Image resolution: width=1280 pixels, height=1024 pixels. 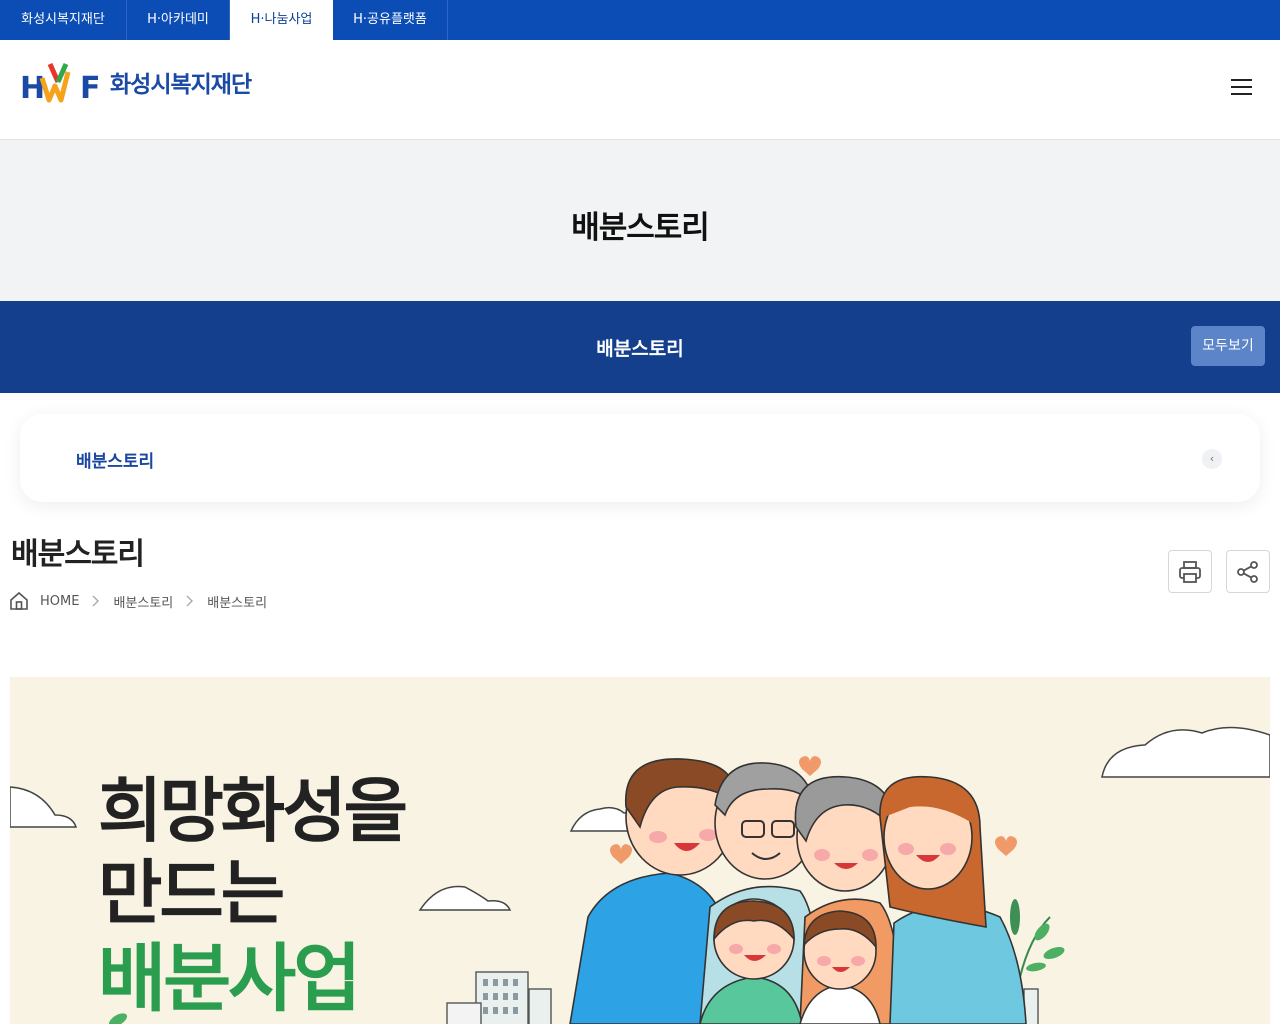 I want to click on breadcrumb-item-2: 배분스토리, so click(x=237, y=601).